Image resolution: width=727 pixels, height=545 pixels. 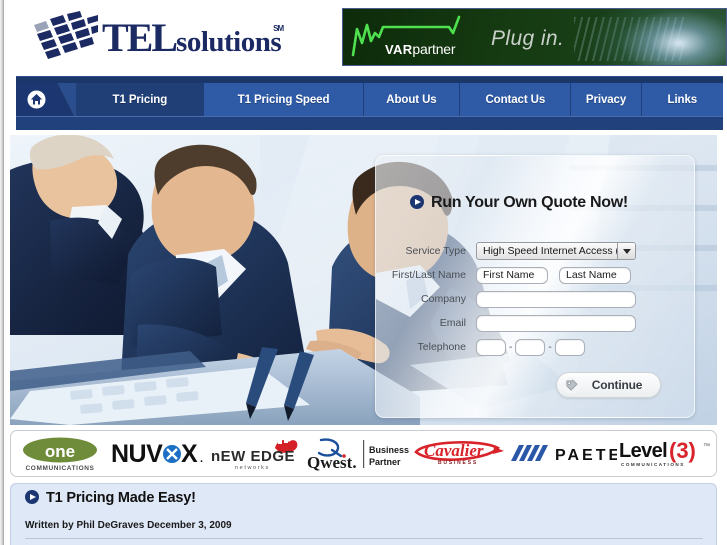 I want to click on company-input, so click(x=556, y=299).